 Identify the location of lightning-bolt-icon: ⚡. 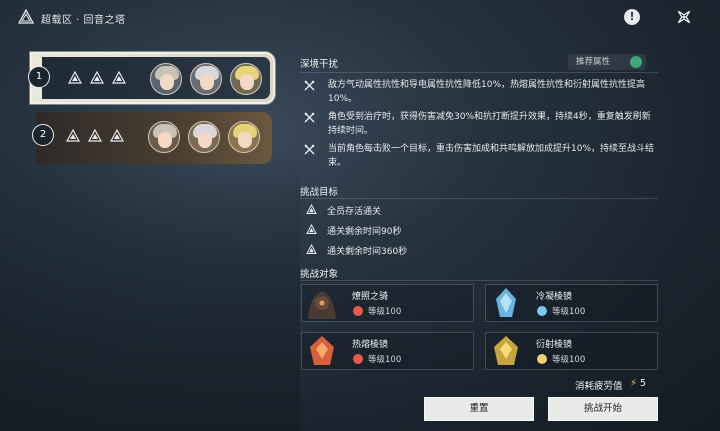
(634, 383).